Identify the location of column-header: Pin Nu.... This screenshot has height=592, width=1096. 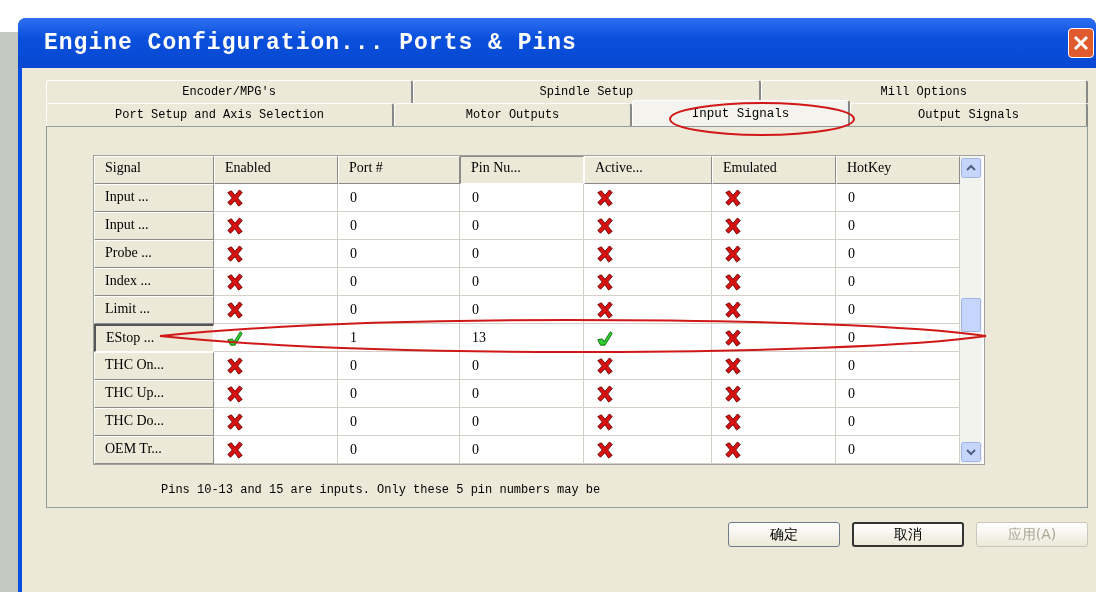
(522, 170).